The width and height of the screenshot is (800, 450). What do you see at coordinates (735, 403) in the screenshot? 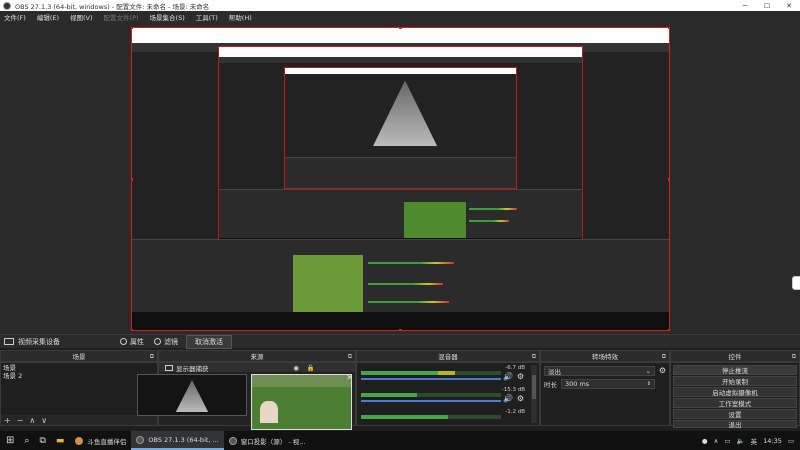
I see `studio-mode-button: 工作室模式` at bounding box center [735, 403].